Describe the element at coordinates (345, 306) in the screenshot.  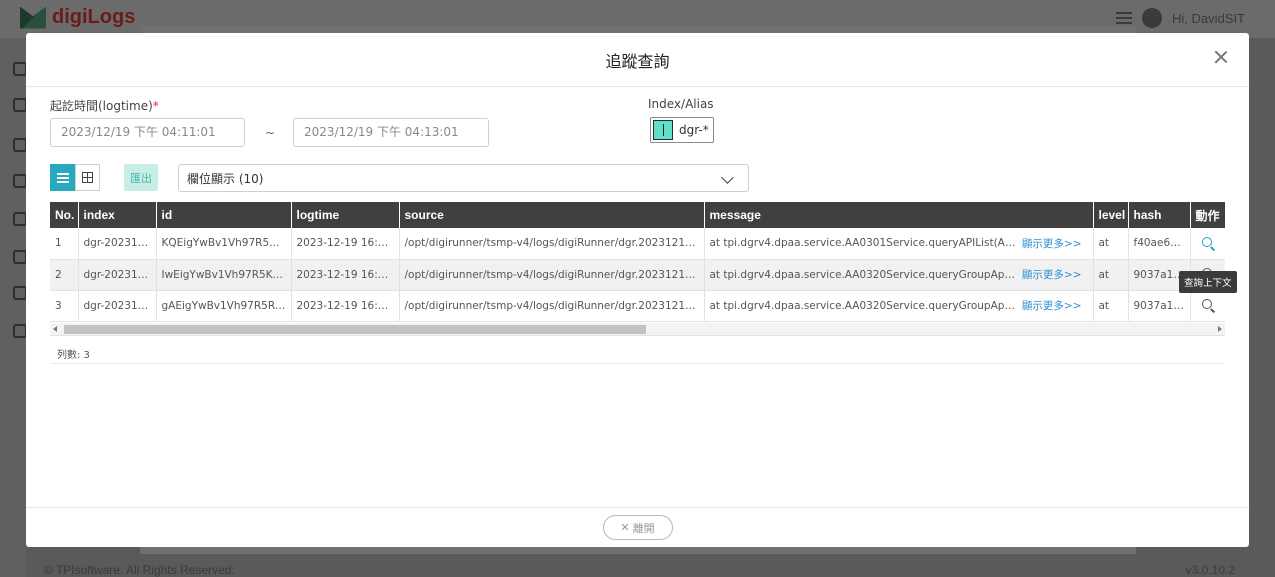
I see `cell-logtime: 2023-12-19 16:12:34` at that location.